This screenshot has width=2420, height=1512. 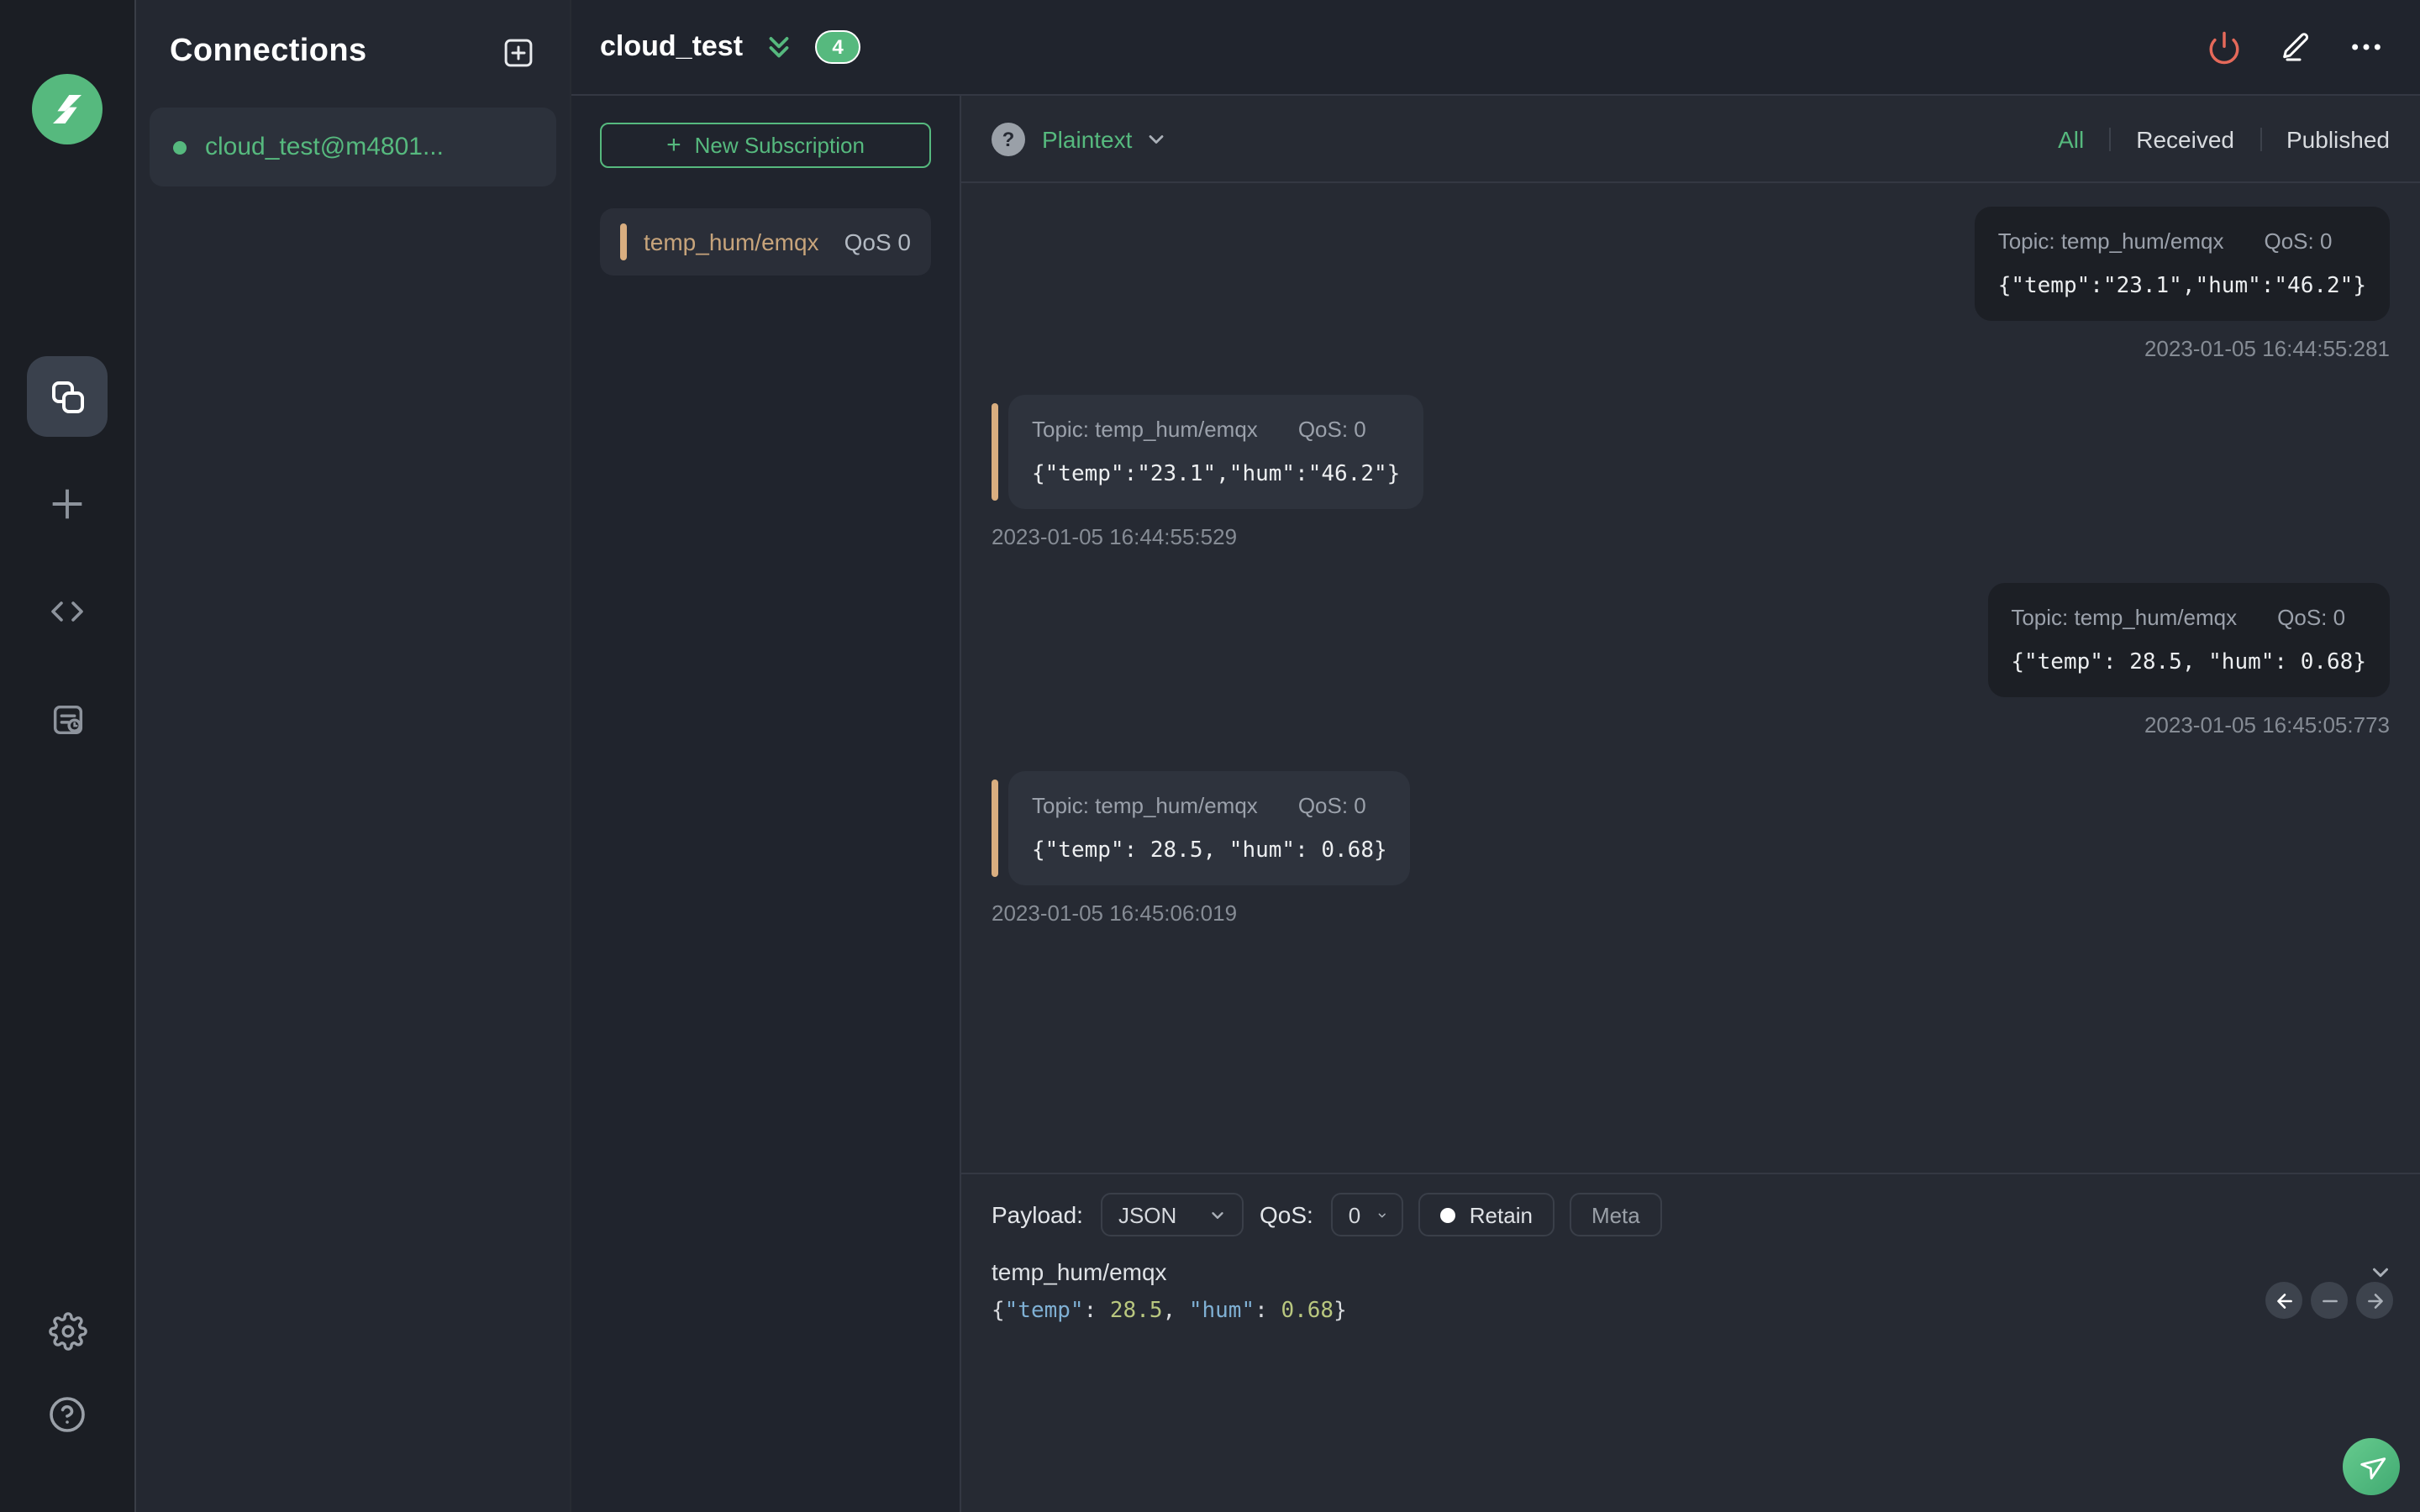 I want to click on meta-label: Meta, so click(x=1616, y=1214).